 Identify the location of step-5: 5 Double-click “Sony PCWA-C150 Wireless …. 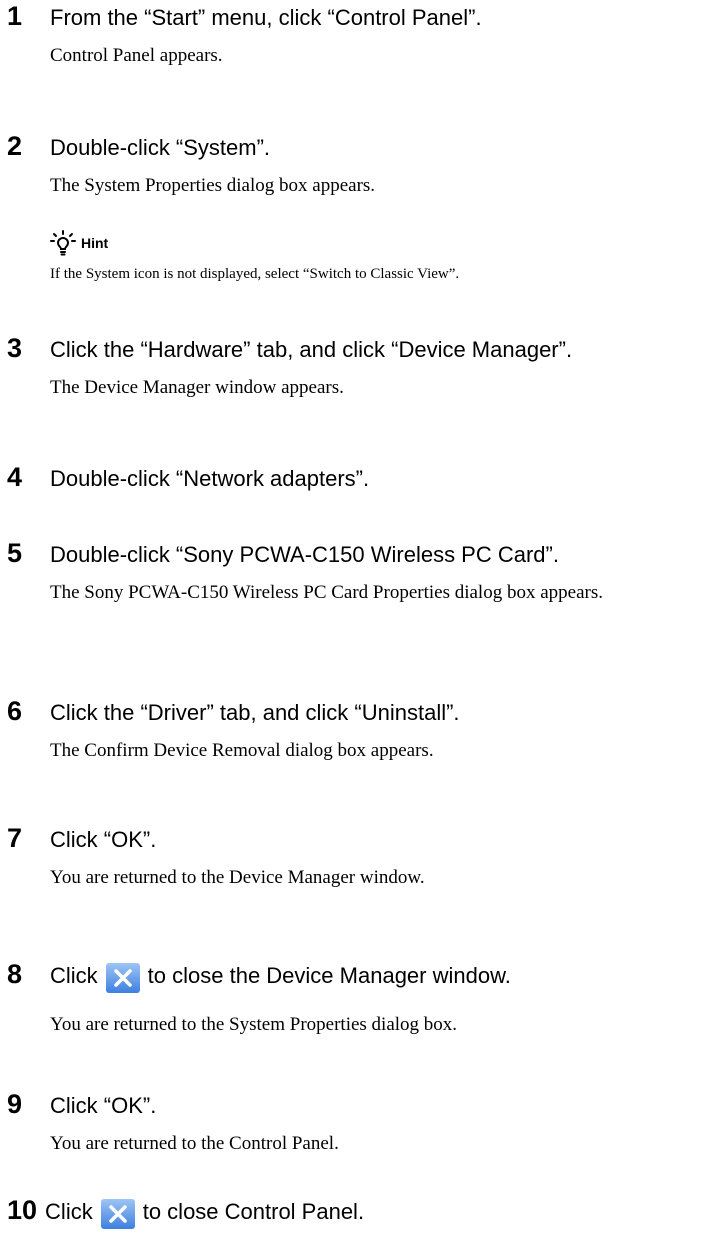
(352, 573).